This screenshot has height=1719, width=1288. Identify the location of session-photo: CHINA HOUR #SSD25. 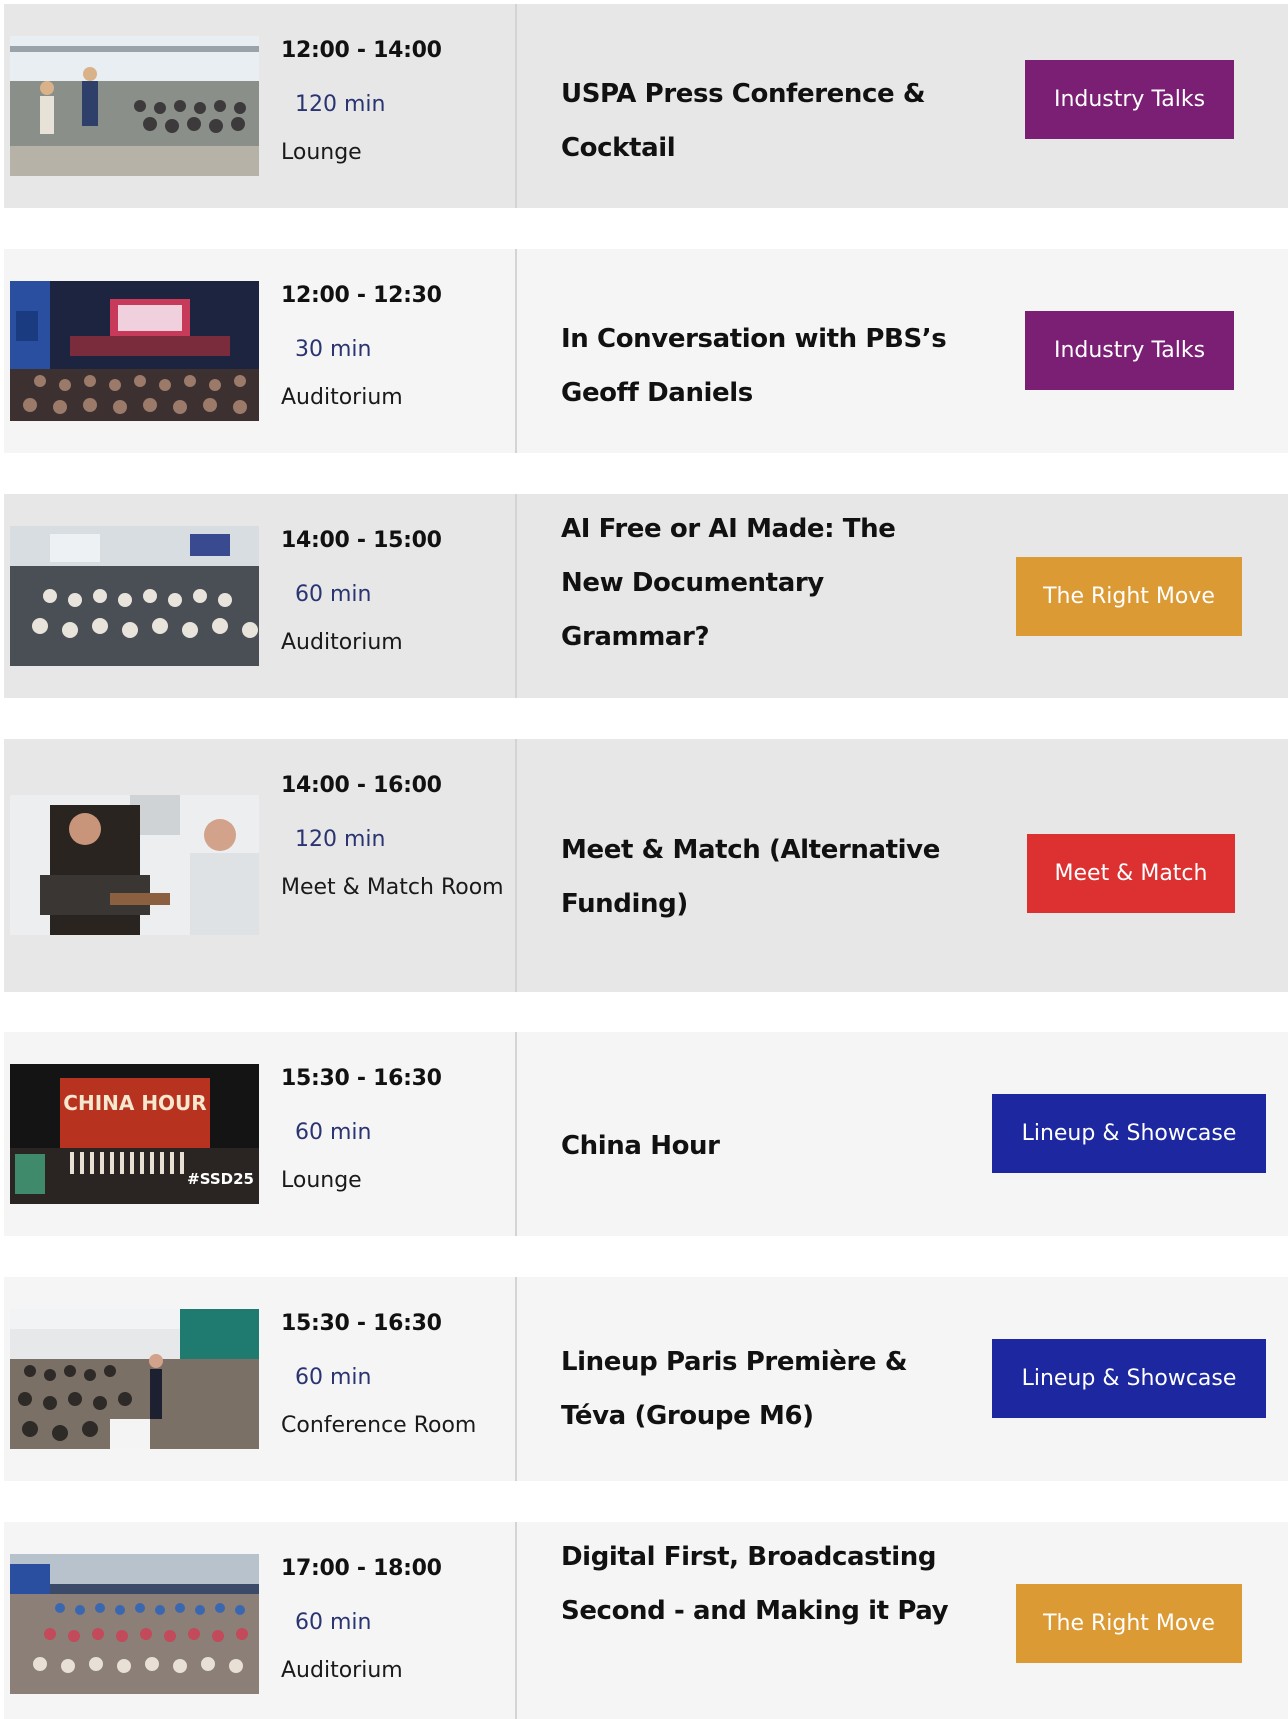
(134, 1134).